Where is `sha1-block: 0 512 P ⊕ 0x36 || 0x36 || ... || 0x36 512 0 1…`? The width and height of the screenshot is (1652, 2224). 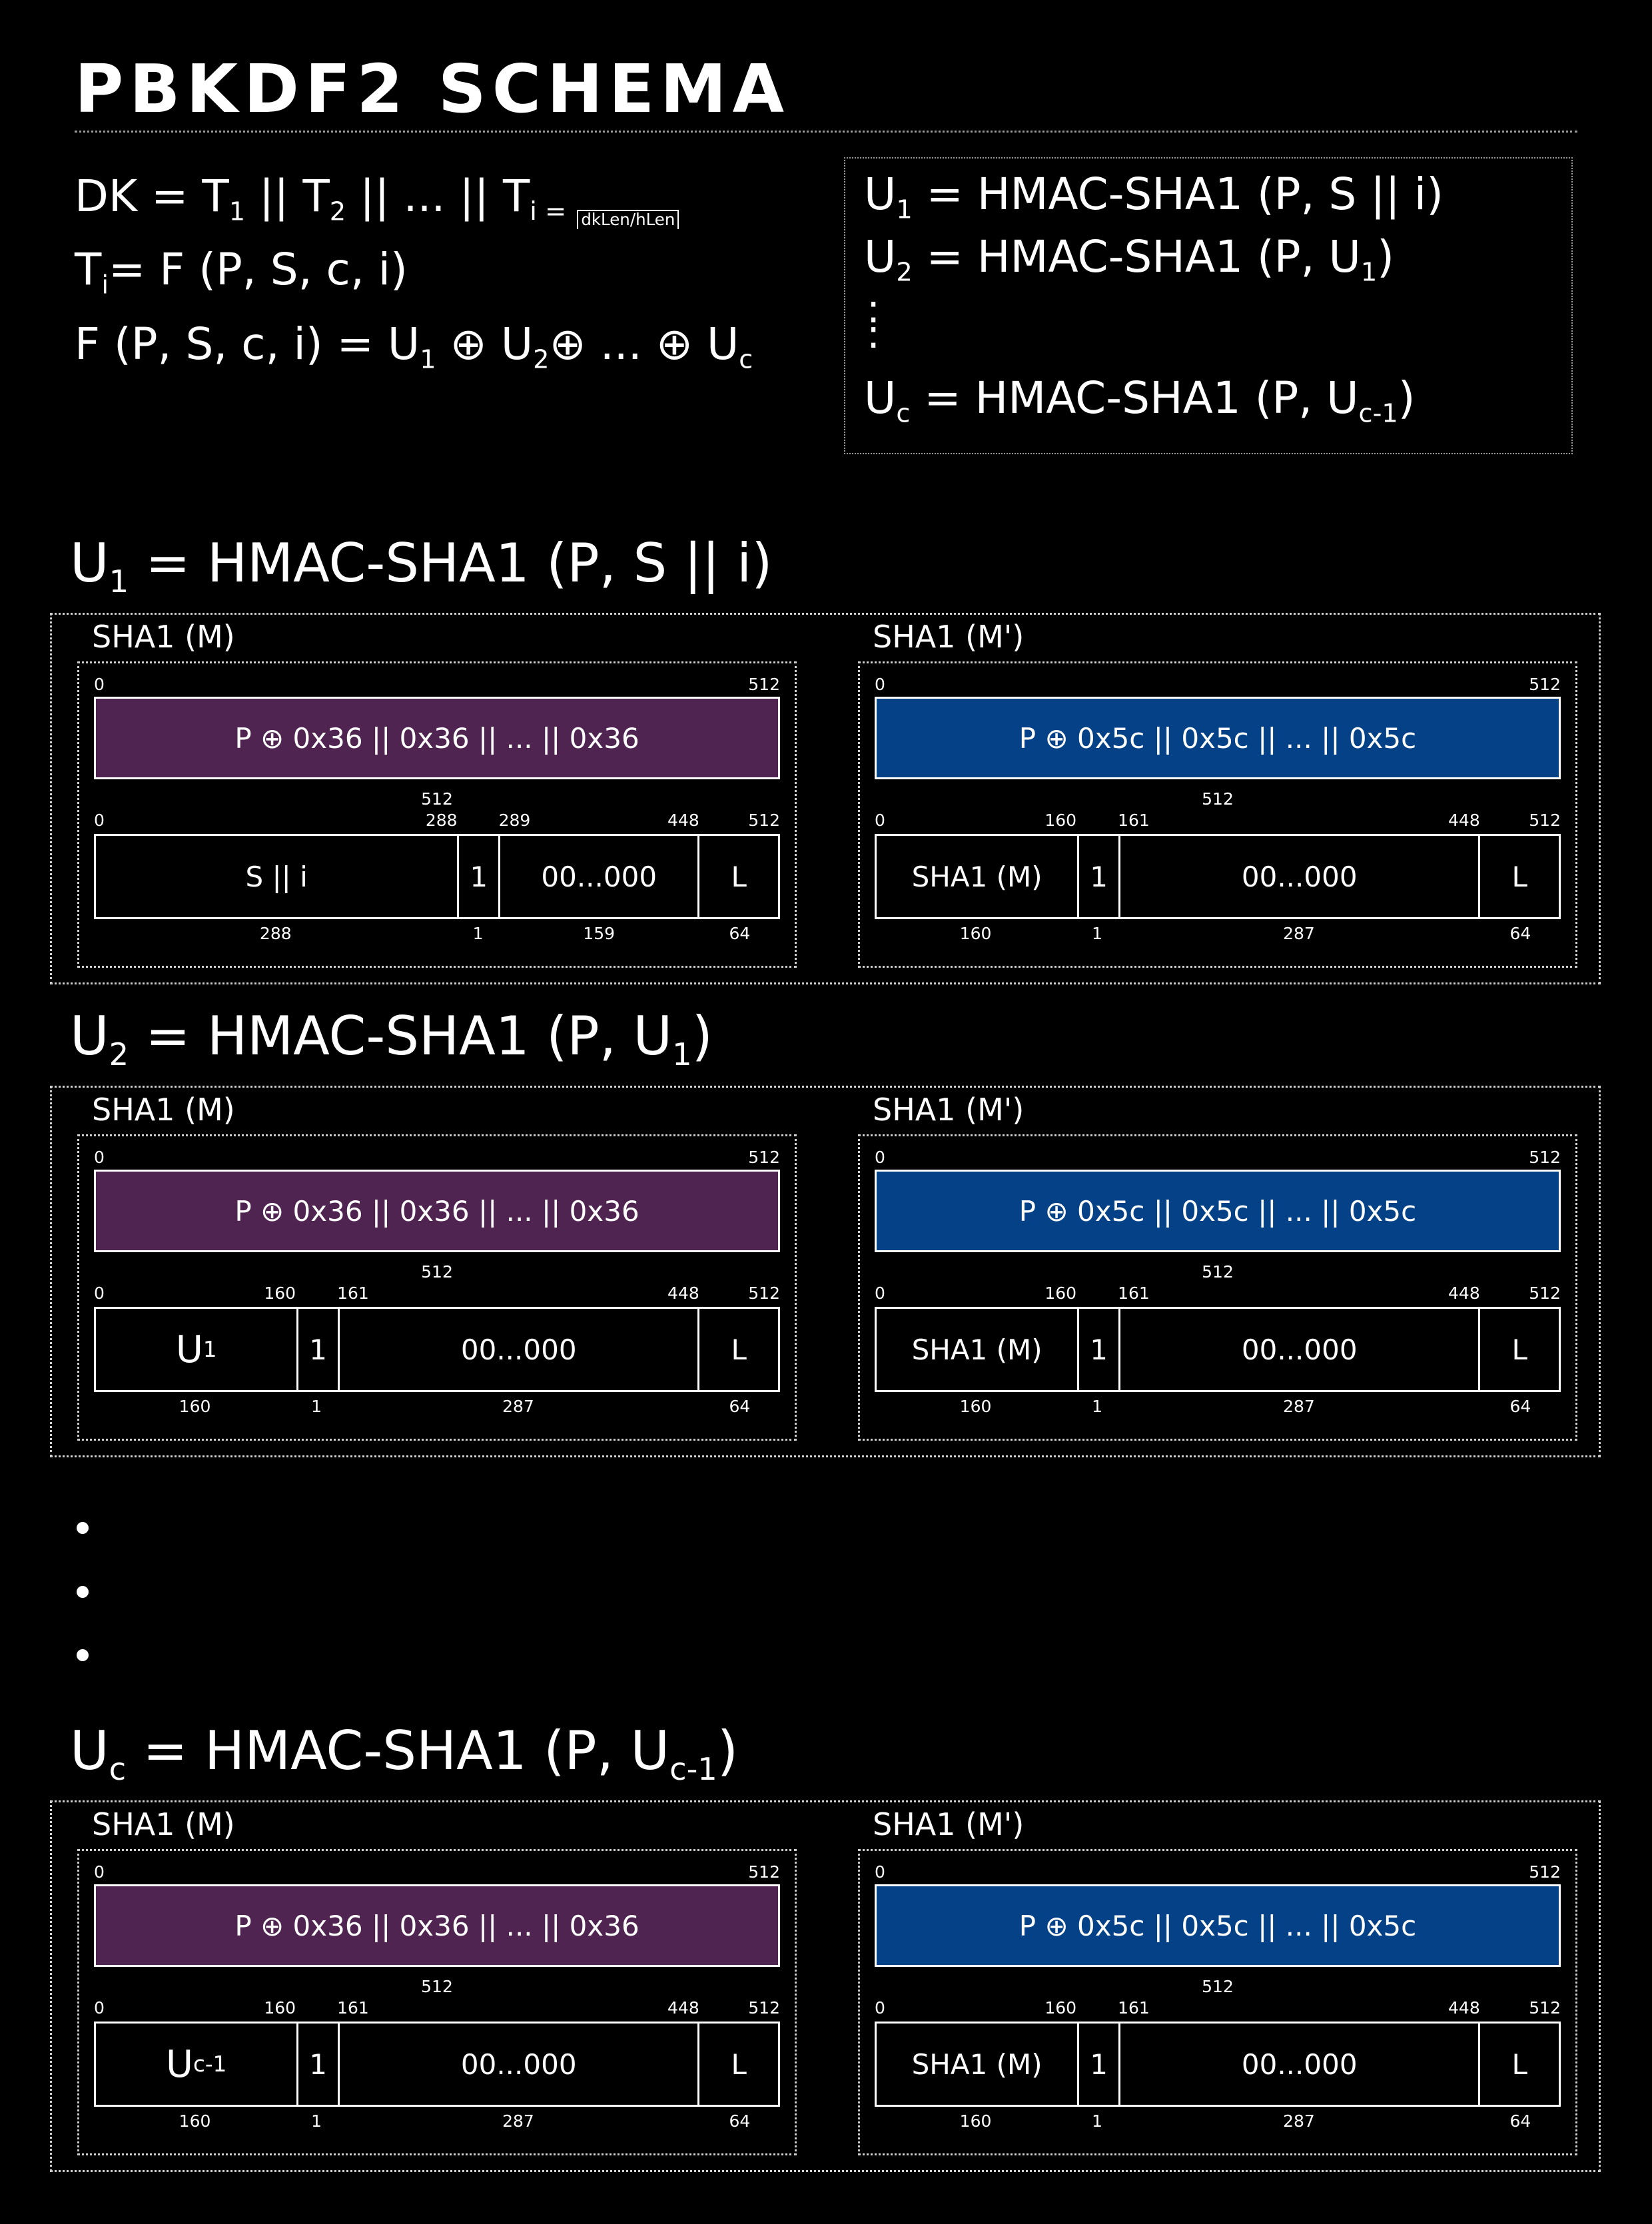
sha1-block: 0 512 P ⊕ 0x36 || 0x36 || ... || 0x36 512 0 1… is located at coordinates (437, 1287).